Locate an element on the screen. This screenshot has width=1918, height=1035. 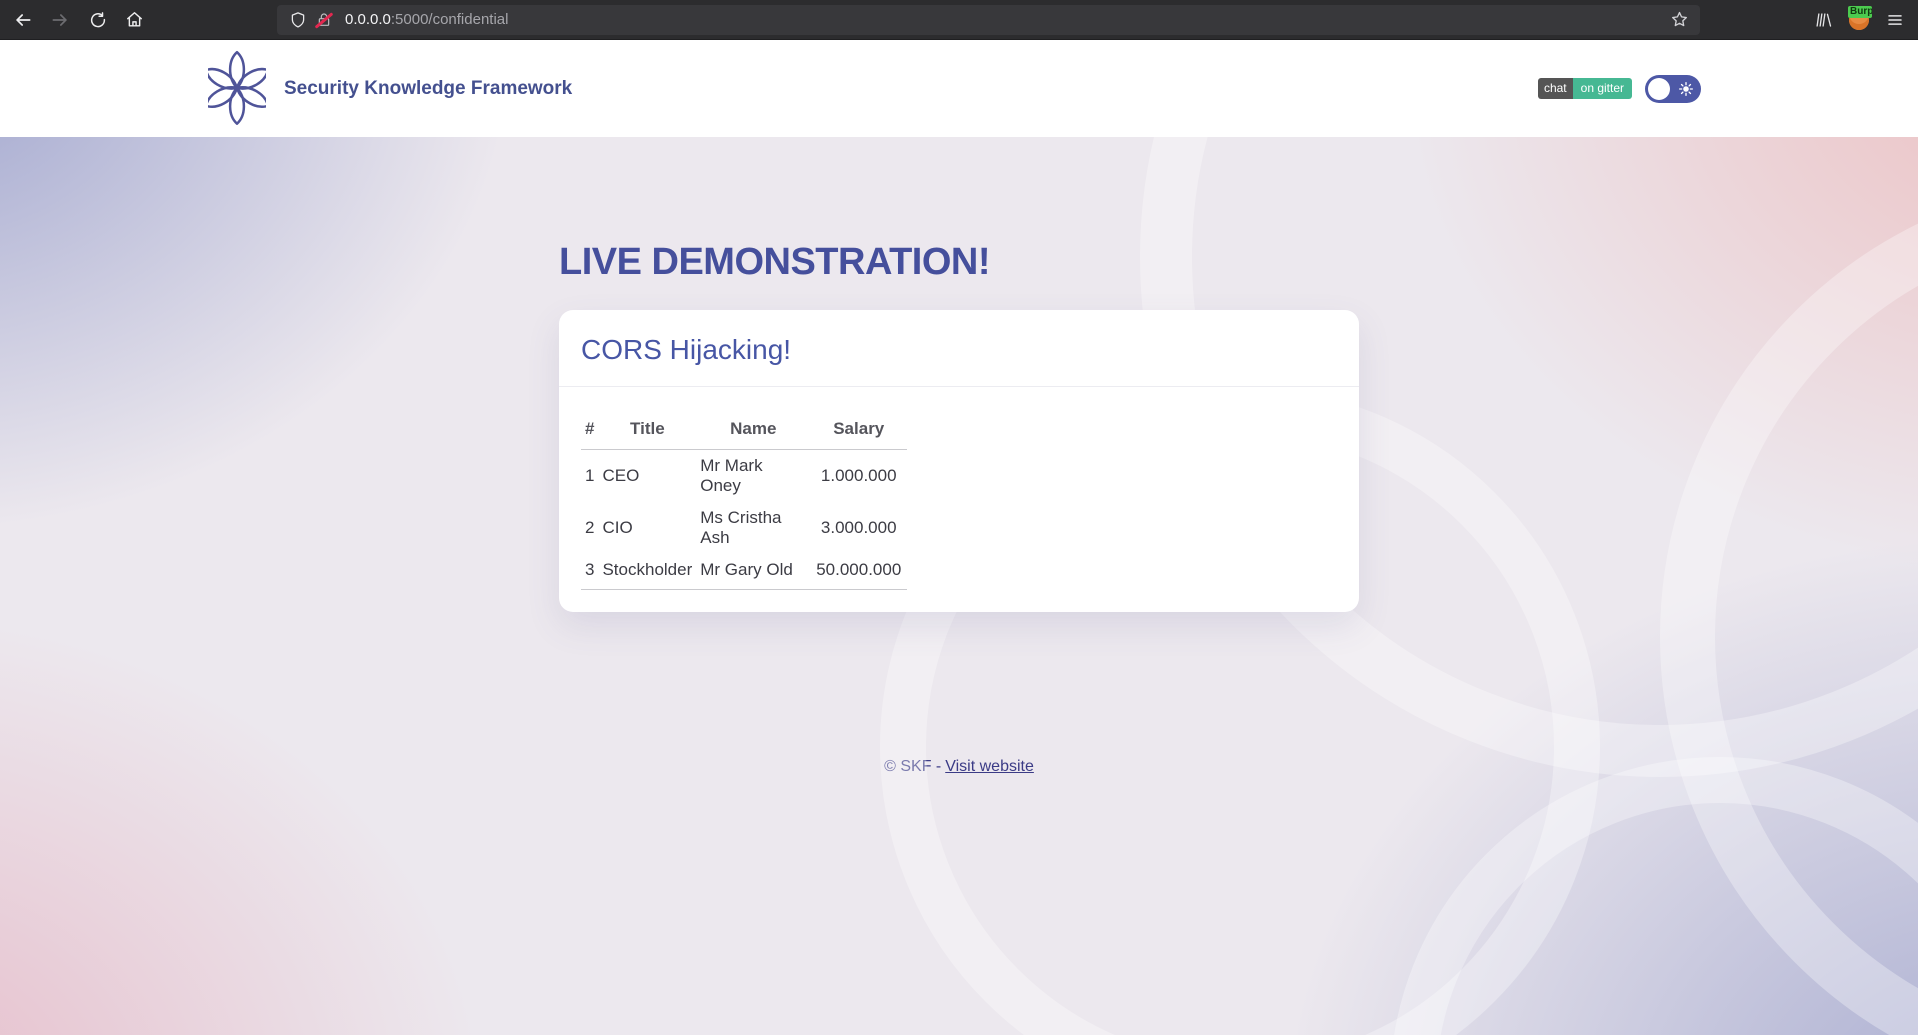
menu-button is located at coordinates (1895, 20).